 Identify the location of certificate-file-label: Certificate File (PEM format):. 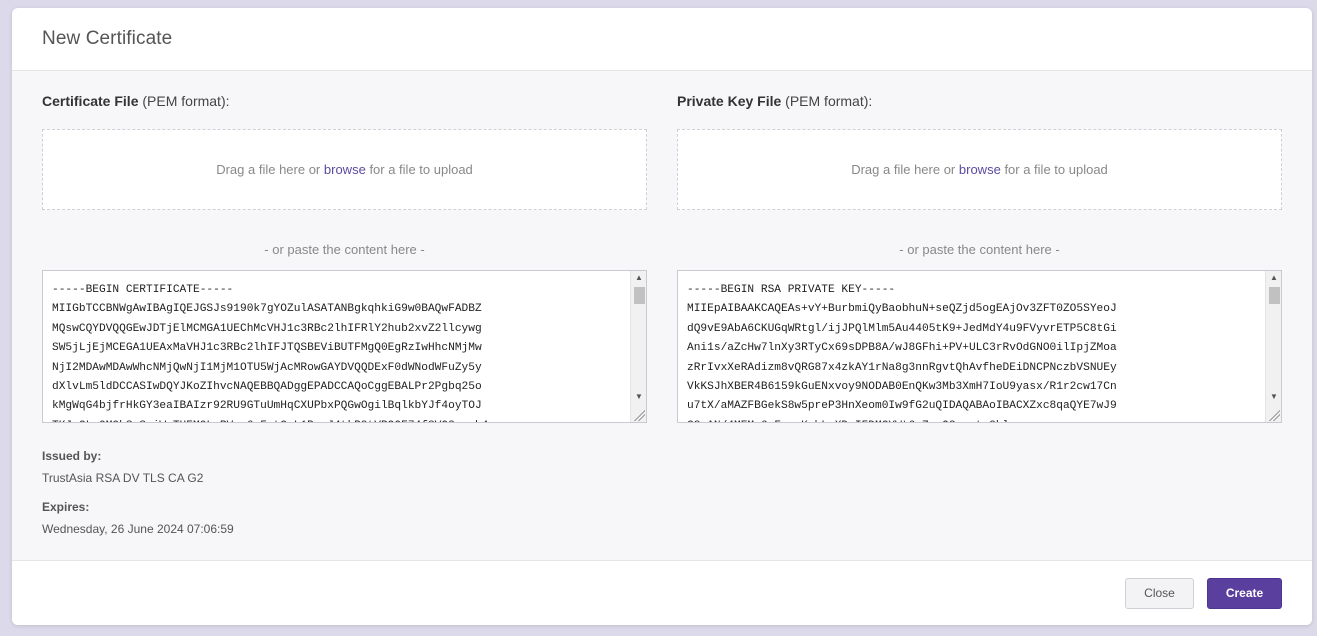
(136, 101).